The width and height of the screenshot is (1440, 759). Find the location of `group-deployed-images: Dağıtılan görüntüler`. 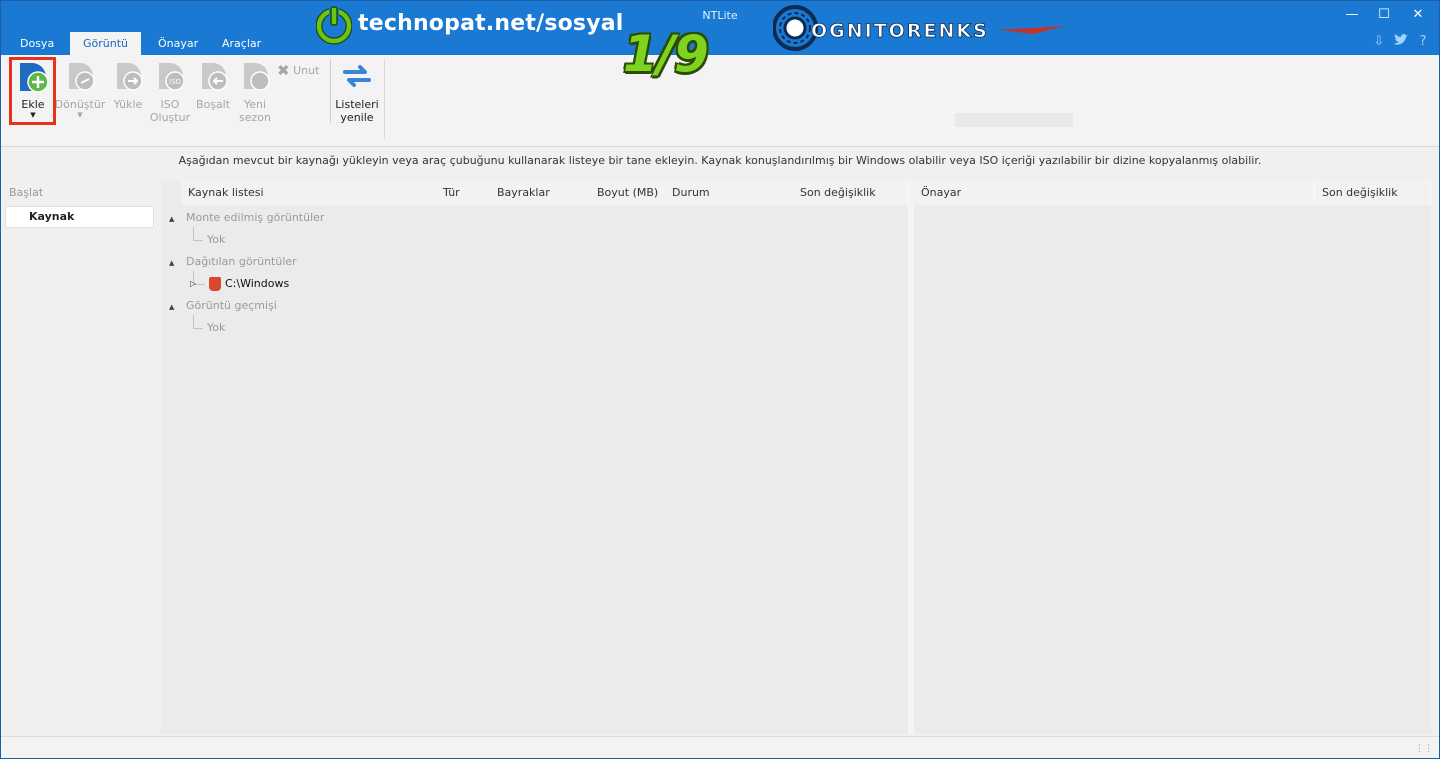

group-deployed-images: Dağıtılan görüntüler is located at coordinates (241, 261).